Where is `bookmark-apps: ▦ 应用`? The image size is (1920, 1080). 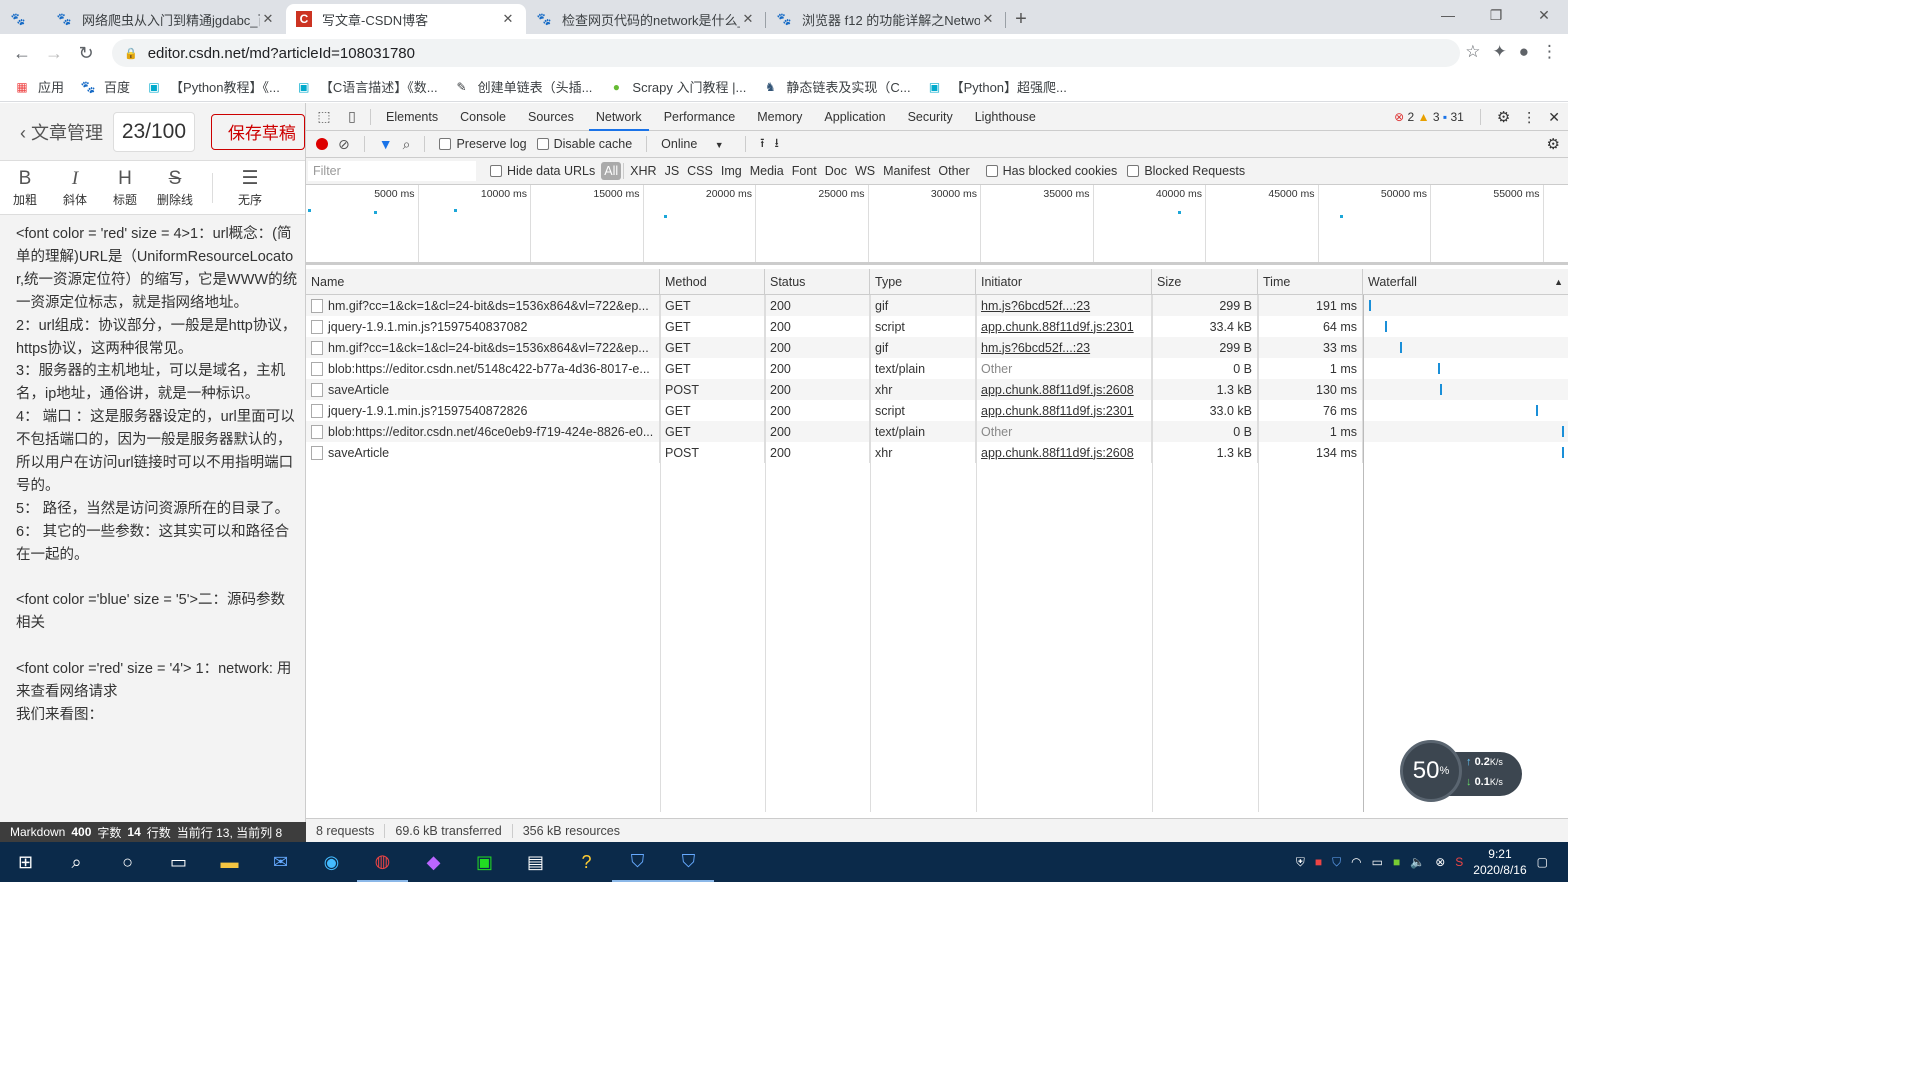 bookmark-apps: ▦ 应用 is located at coordinates (39, 86).